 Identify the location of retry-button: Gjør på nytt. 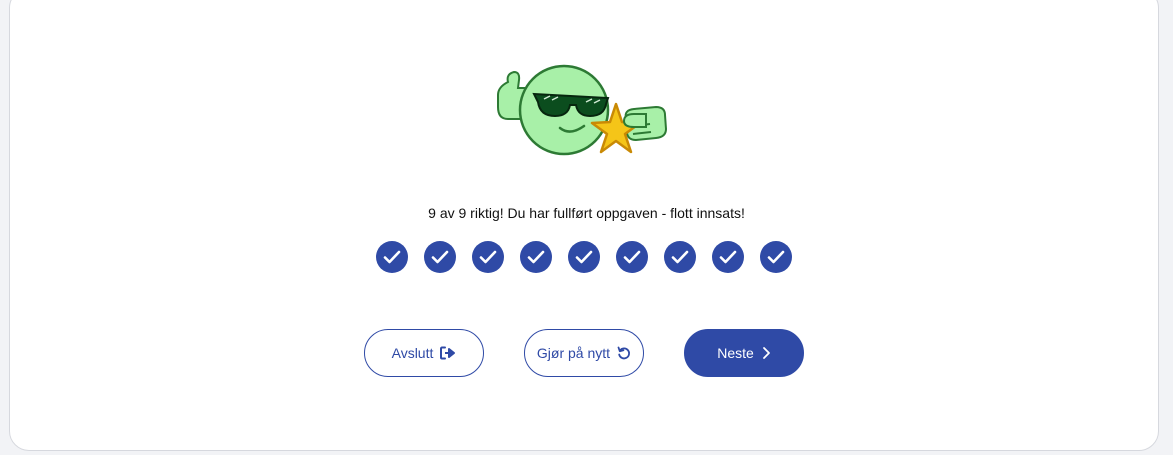
(584, 353).